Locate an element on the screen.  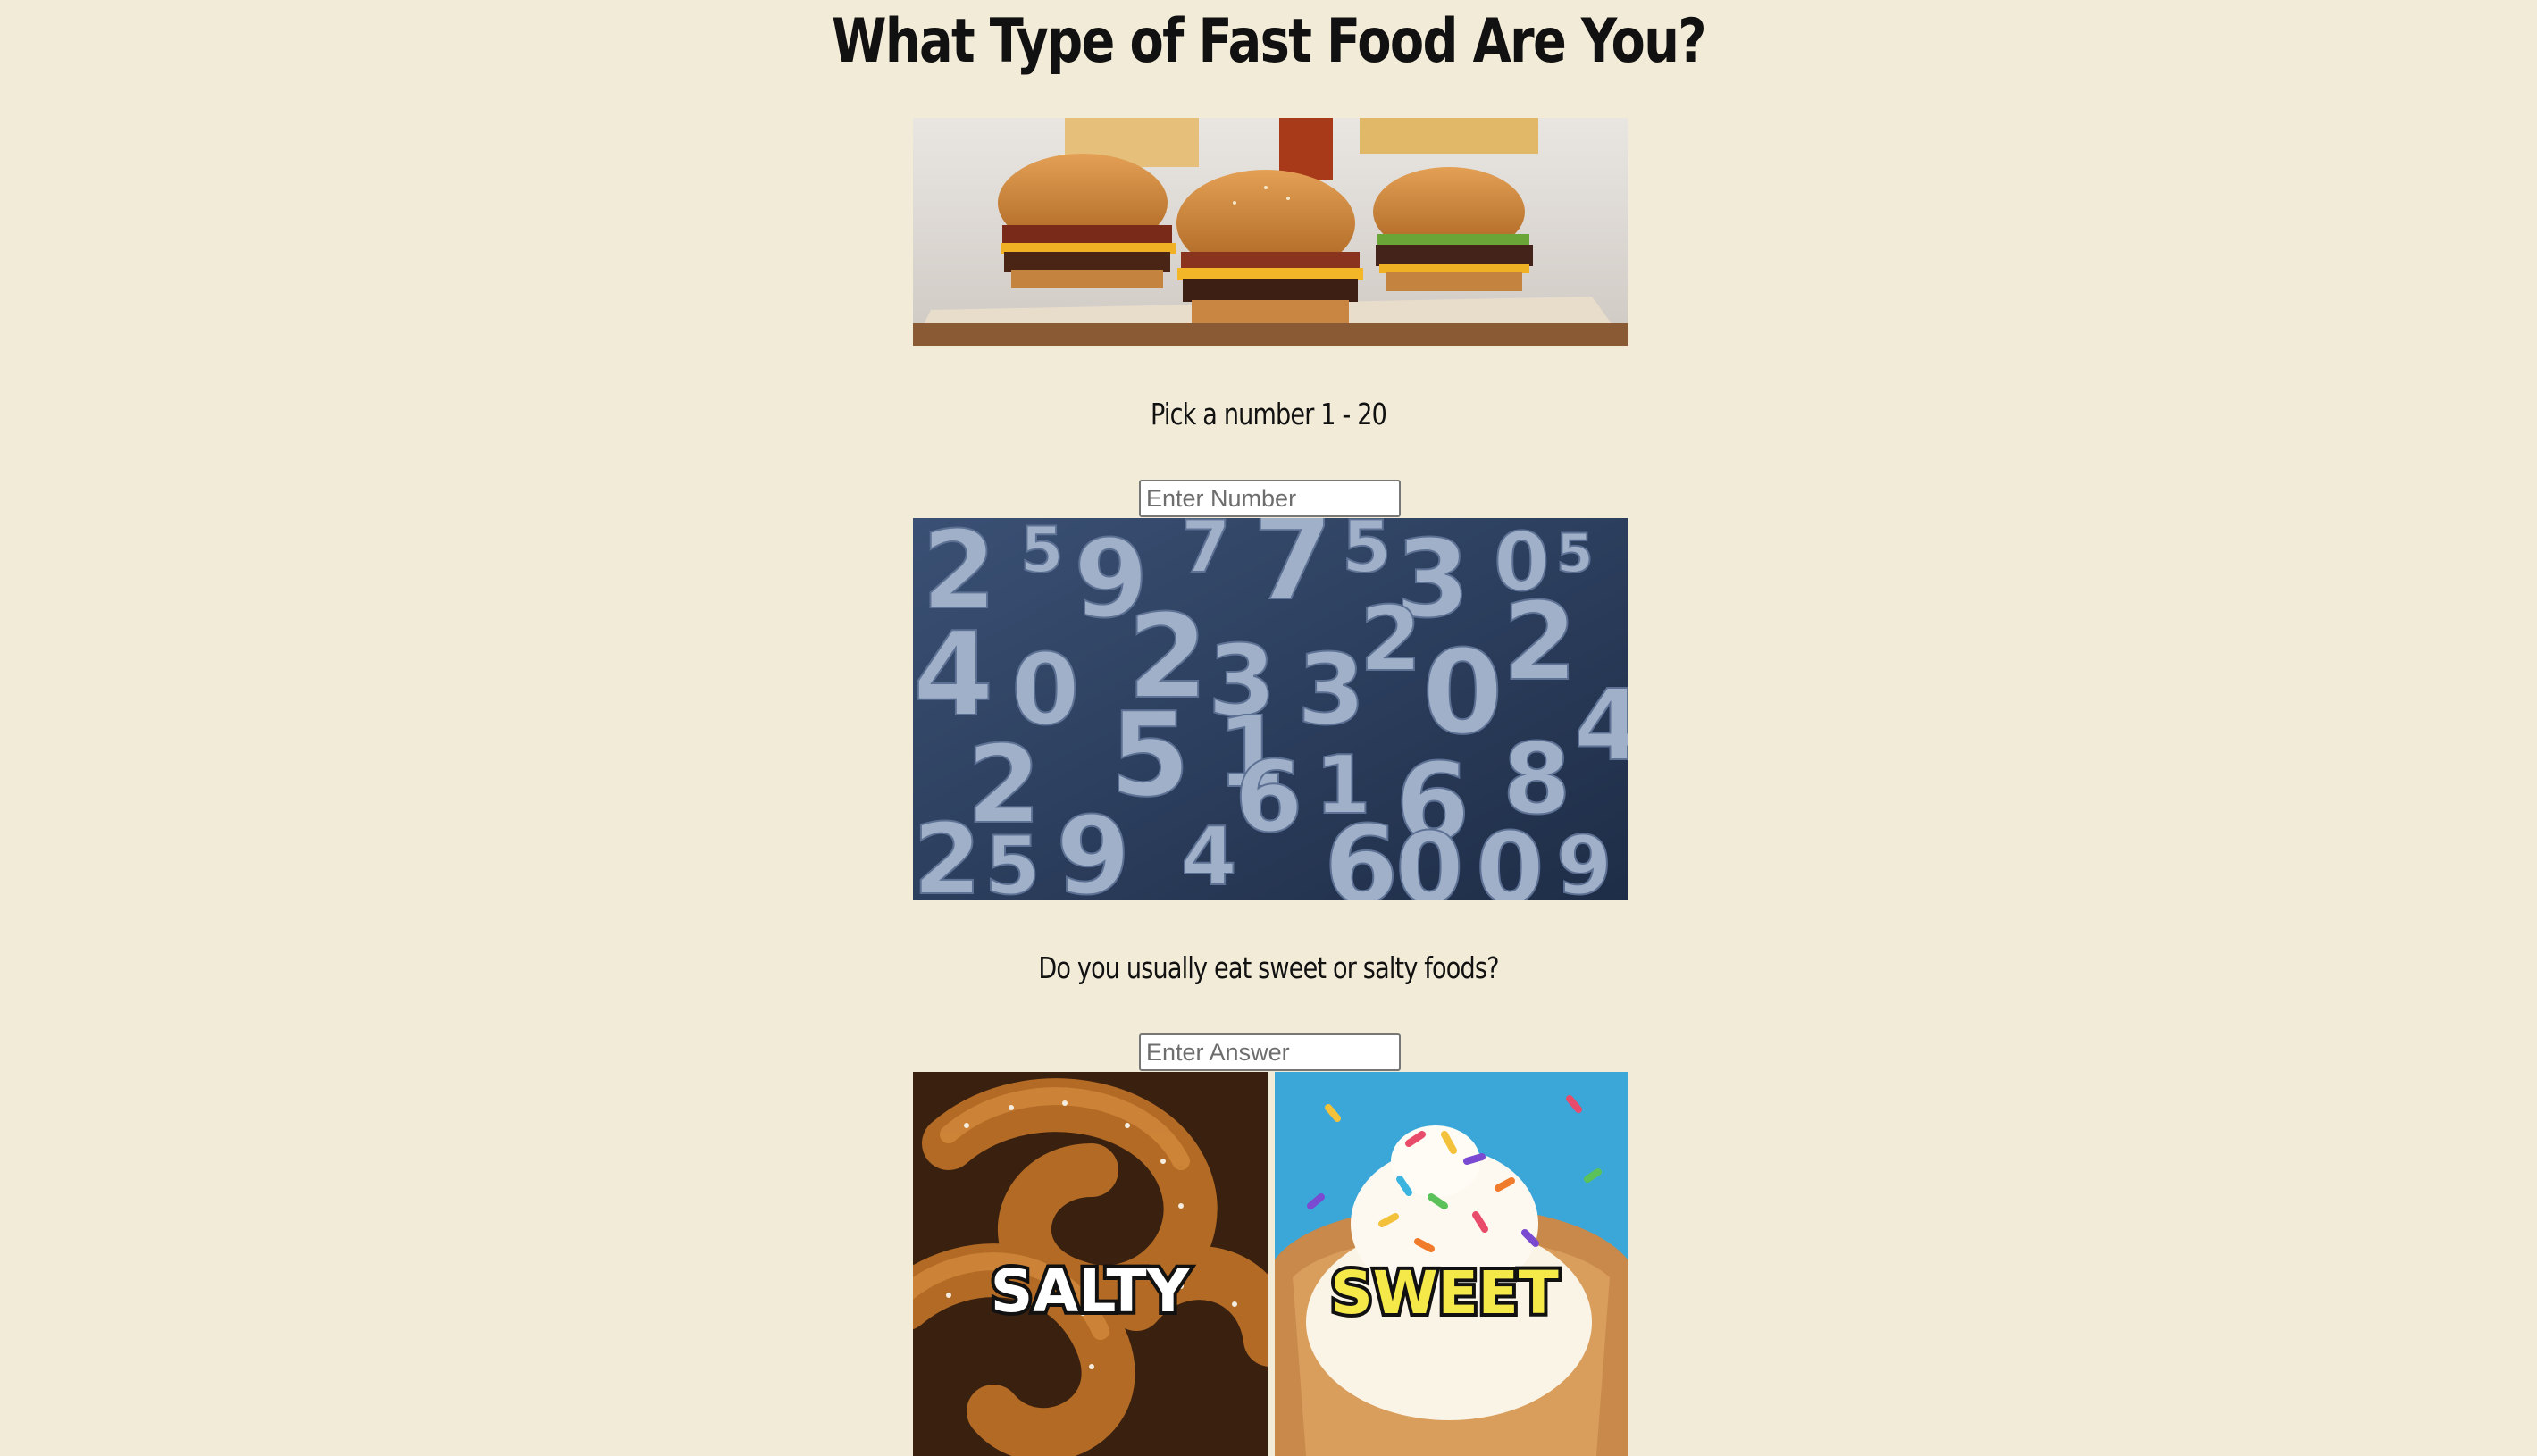
salty-image: SALTY is located at coordinates (1090, 1264).